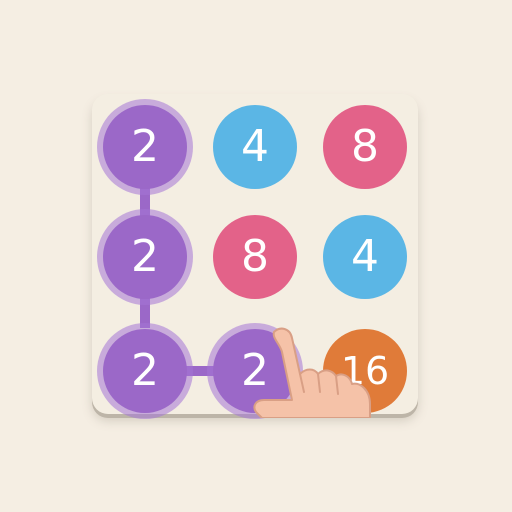 The height and width of the screenshot is (512, 512). I want to click on number-tile-r2c0: 2, so click(145, 371).